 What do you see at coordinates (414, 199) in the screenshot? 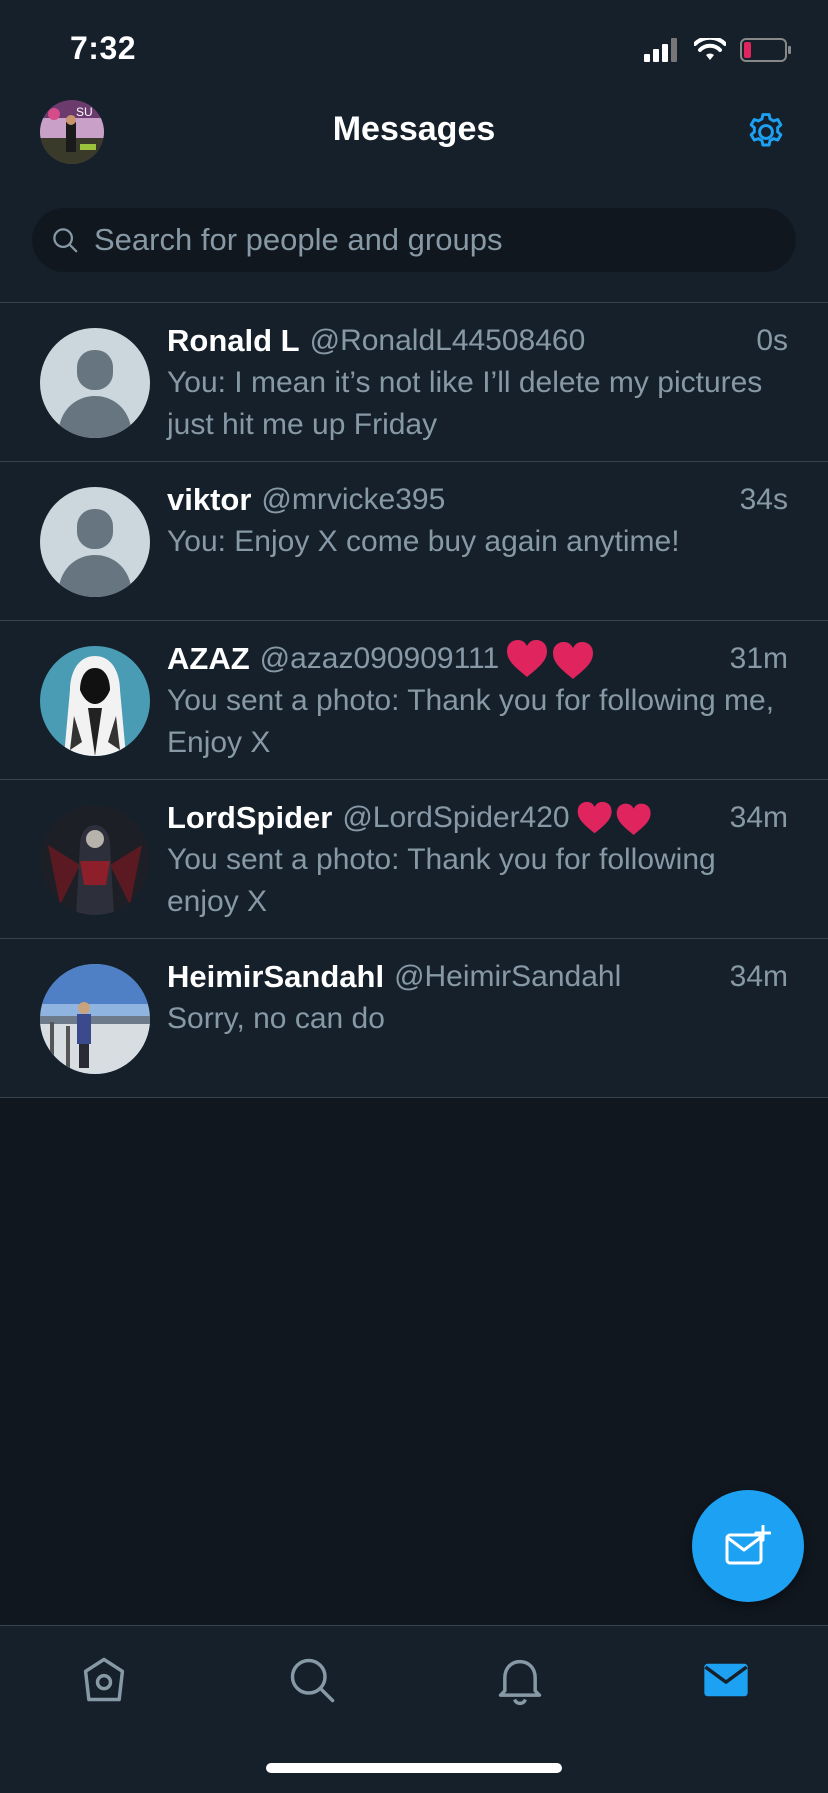
I see `header: SU Messages` at bounding box center [414, 199].